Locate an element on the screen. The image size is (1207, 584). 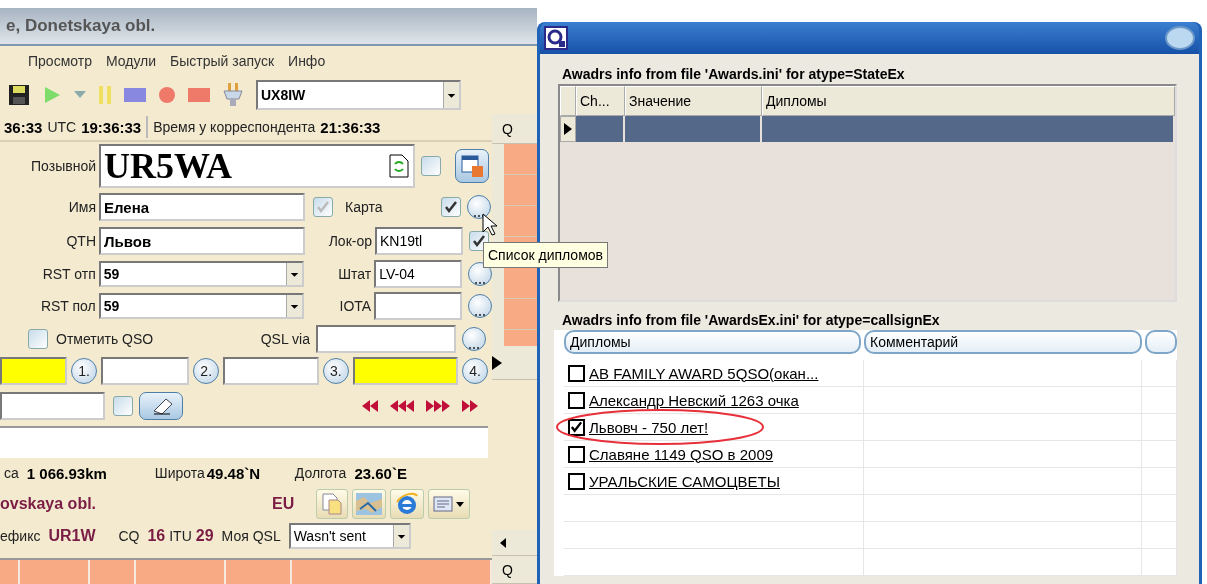
ellipsis-icon is located at coordinates (474, 347).